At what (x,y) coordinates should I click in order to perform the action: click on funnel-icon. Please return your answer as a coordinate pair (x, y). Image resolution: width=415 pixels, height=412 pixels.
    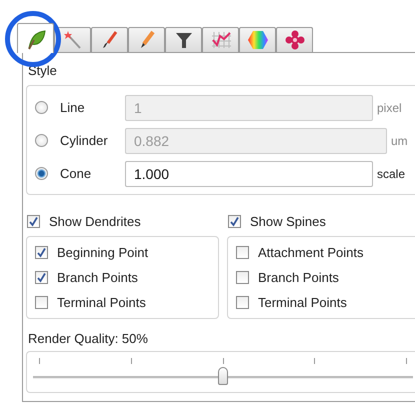
    Looking at the image, I should click on (184, 40).